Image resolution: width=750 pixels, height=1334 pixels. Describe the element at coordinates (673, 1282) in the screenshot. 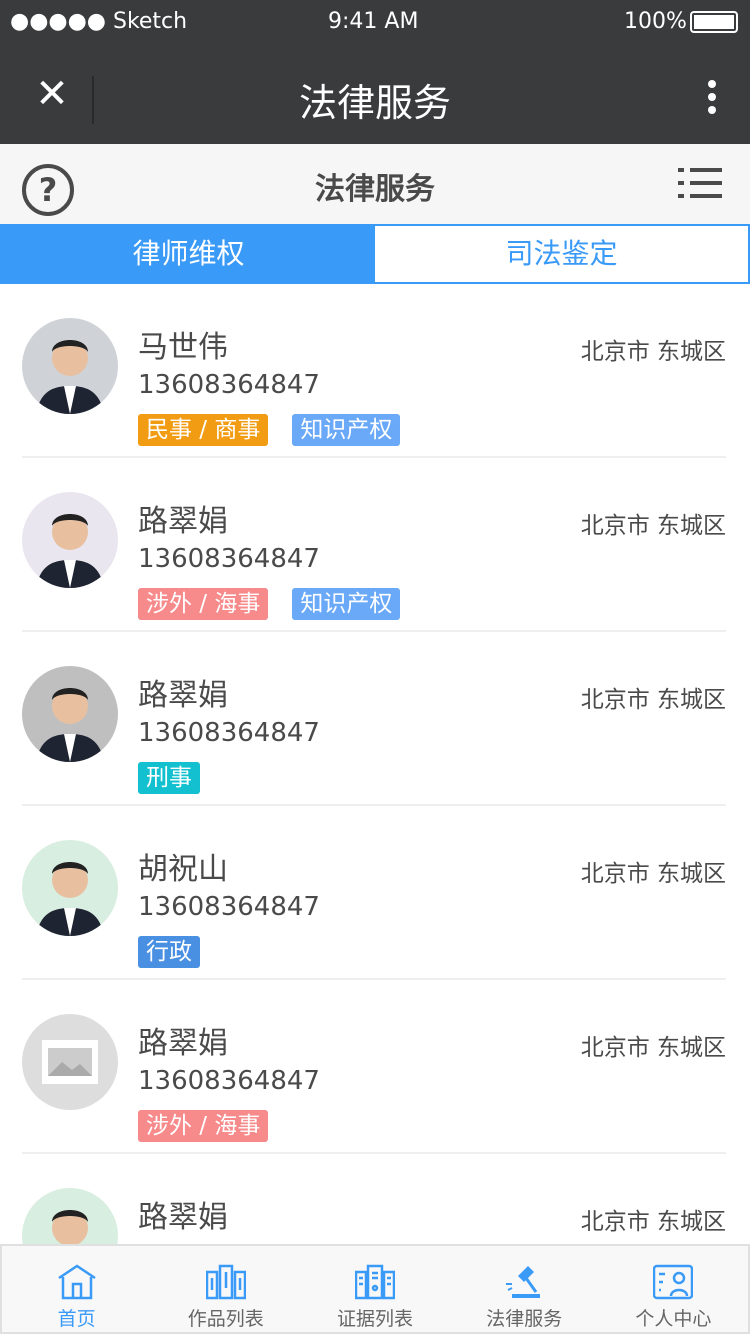

I see `profile-card-icon` at that location.